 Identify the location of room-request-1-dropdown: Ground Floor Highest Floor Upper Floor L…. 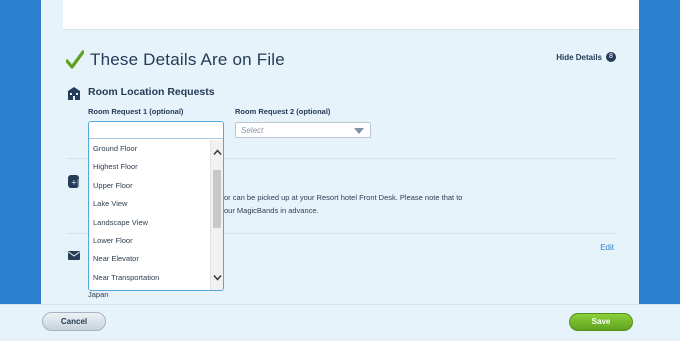
(156, 206).